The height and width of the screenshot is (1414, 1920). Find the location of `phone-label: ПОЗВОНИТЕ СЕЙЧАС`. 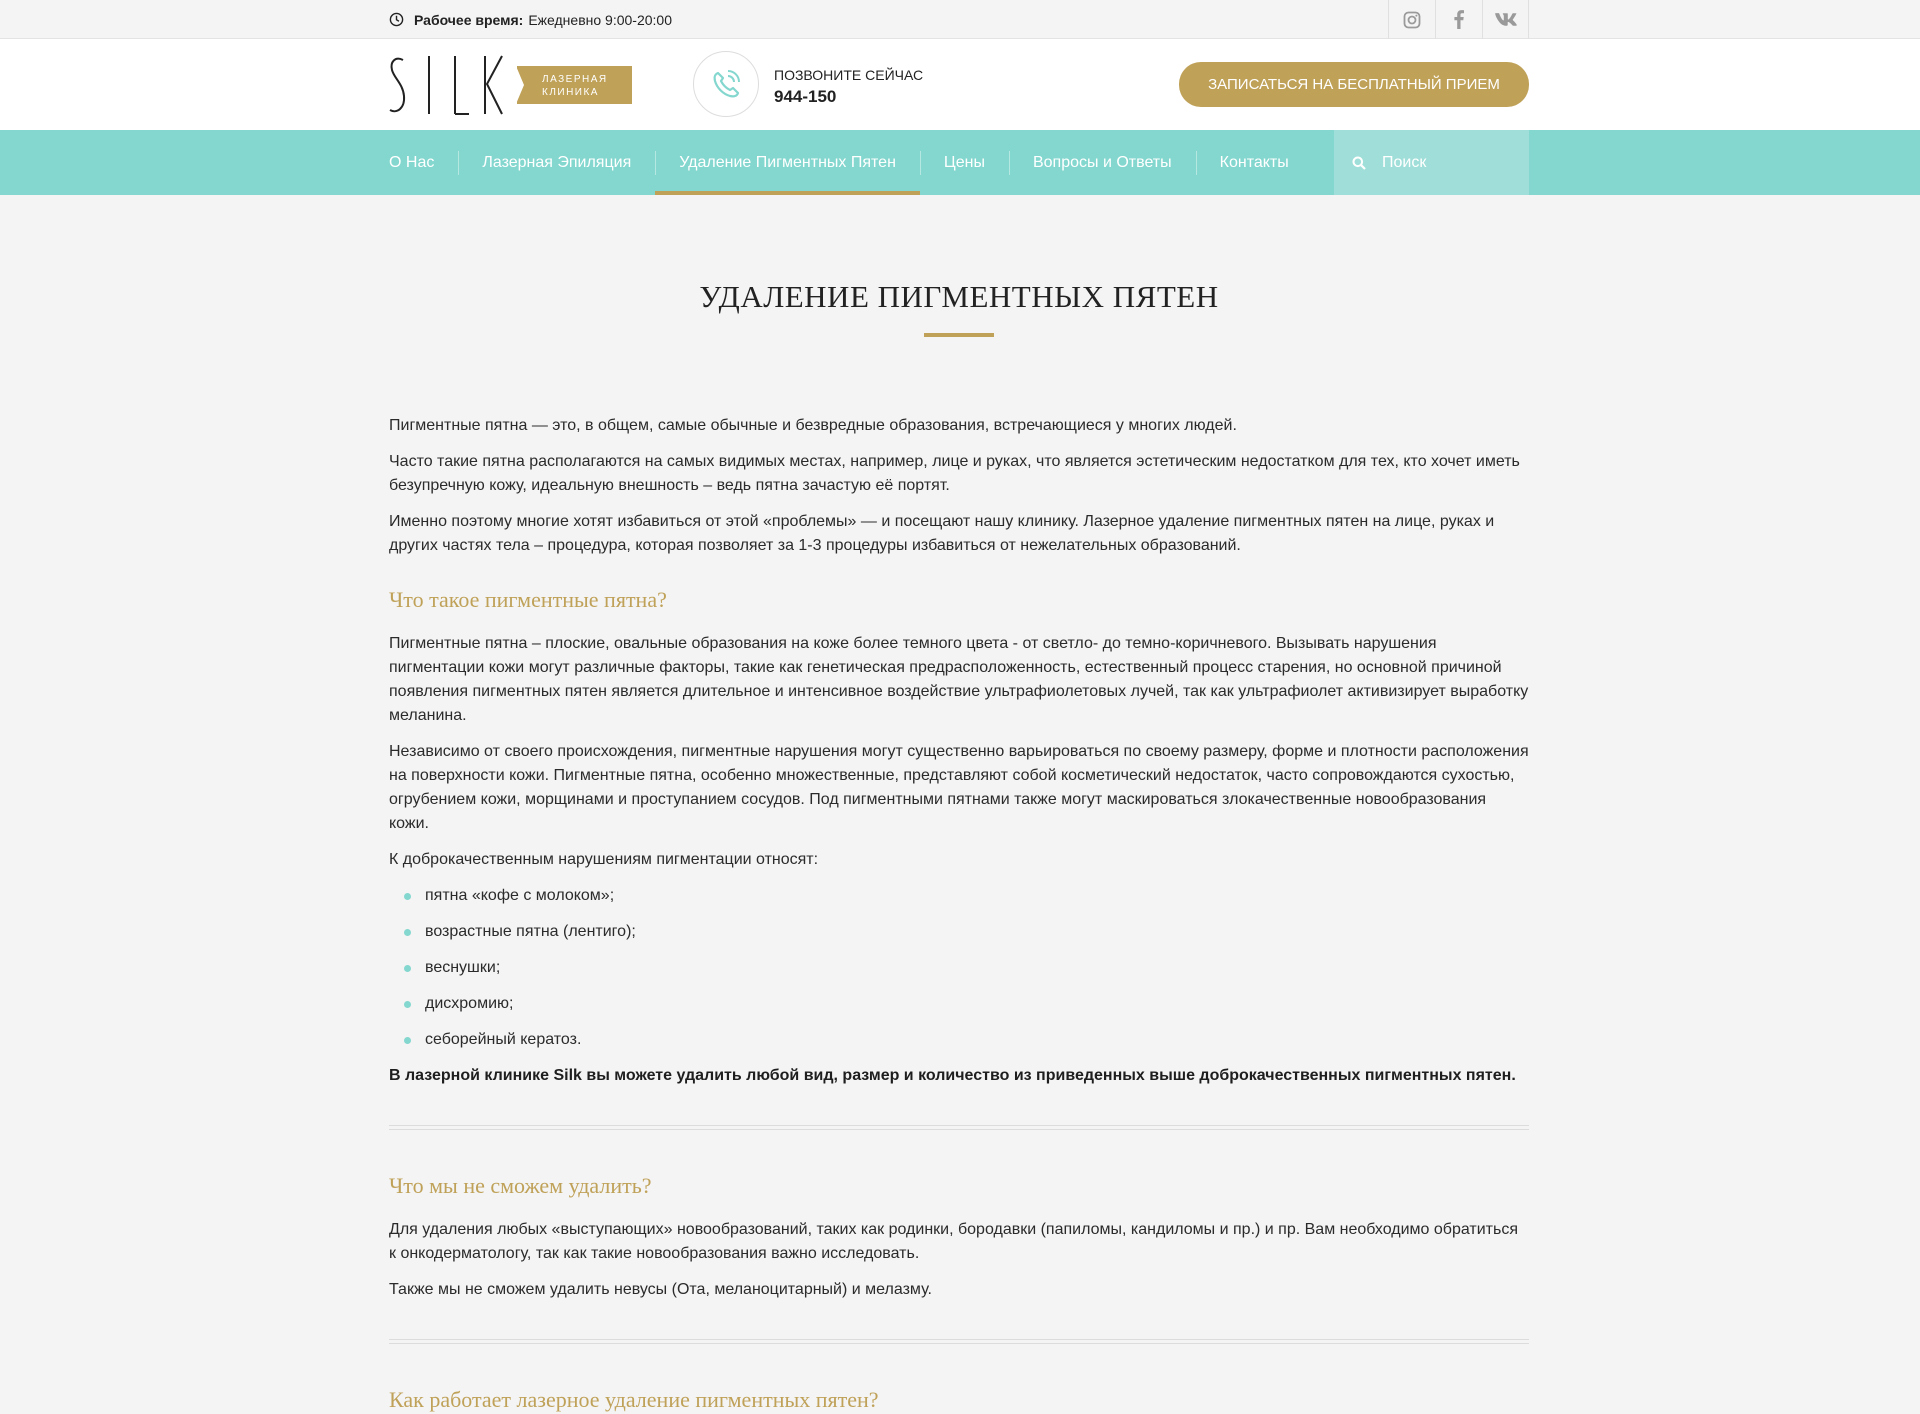

phone-label: ПОЗВОНИТЕ СЕЙЧАС is located at coordinates (849, 75).